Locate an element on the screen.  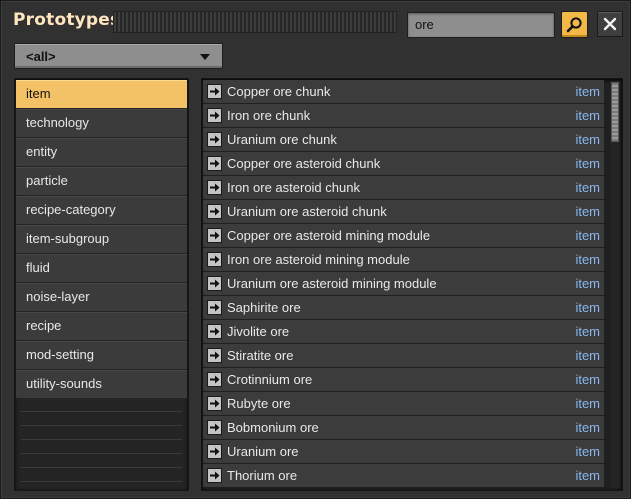
result-row: Copper ore asteroid chunk item is located at coordinates (403, 163).